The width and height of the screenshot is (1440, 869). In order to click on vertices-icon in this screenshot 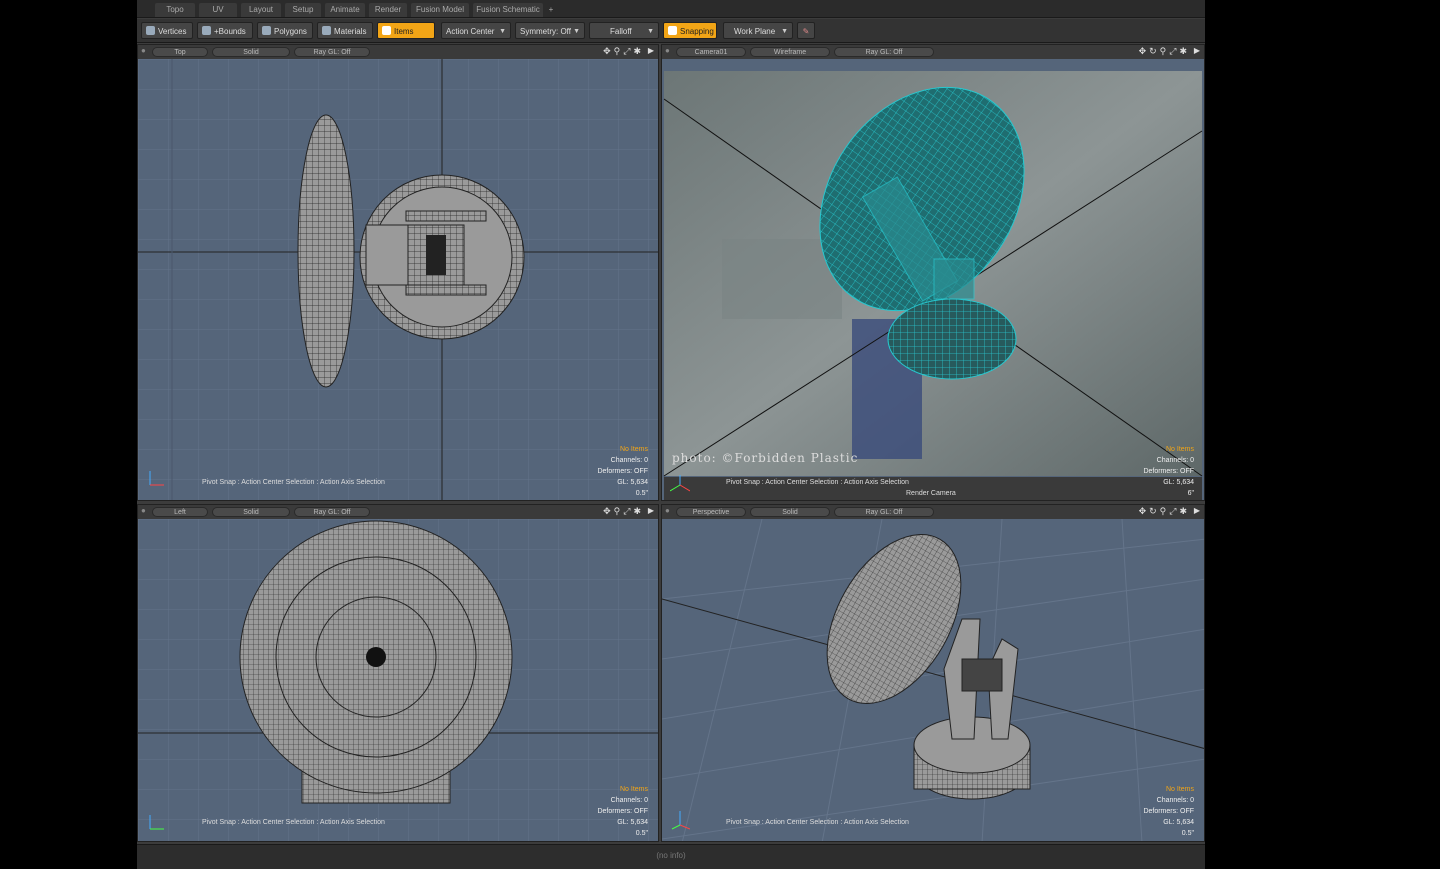, I will do `click(150, 30)`.